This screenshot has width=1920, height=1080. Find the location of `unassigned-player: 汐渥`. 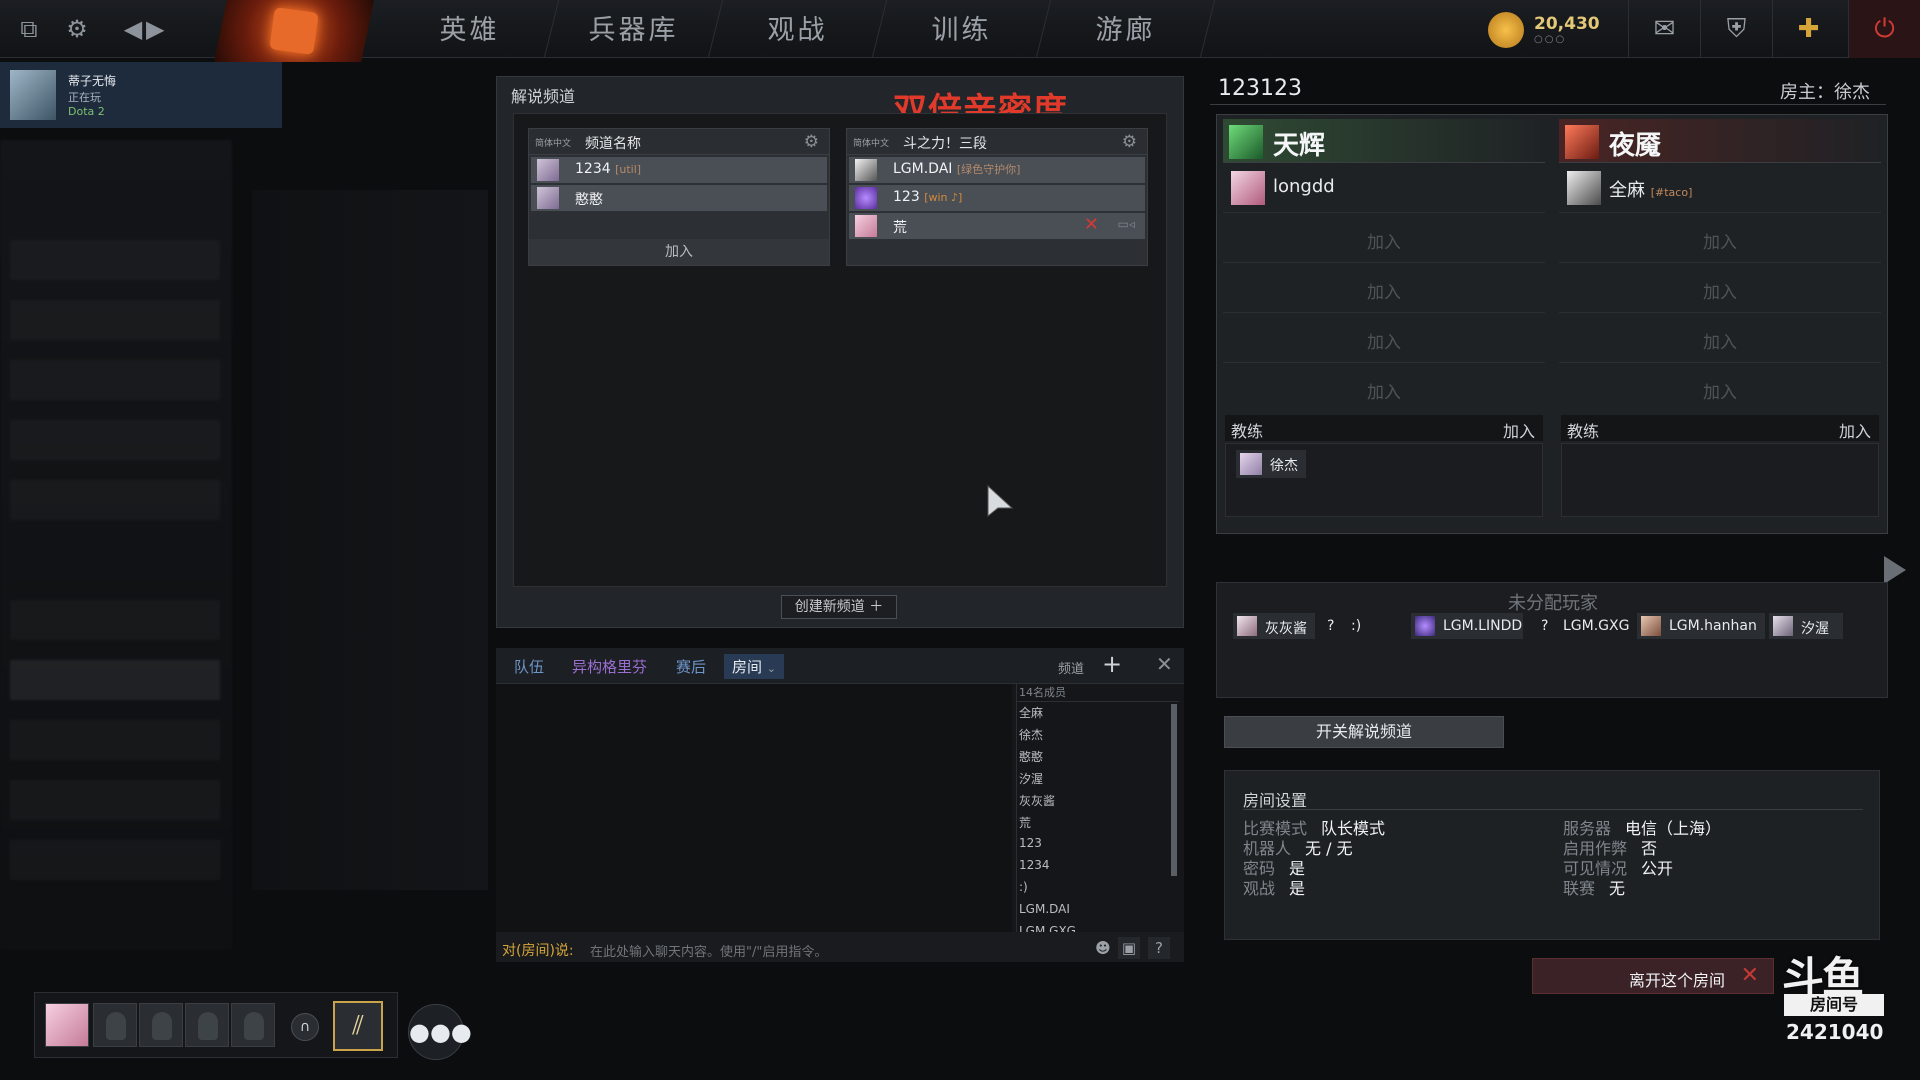

unassigned-player: 汐渥 is located at coordinates (1806, 626).